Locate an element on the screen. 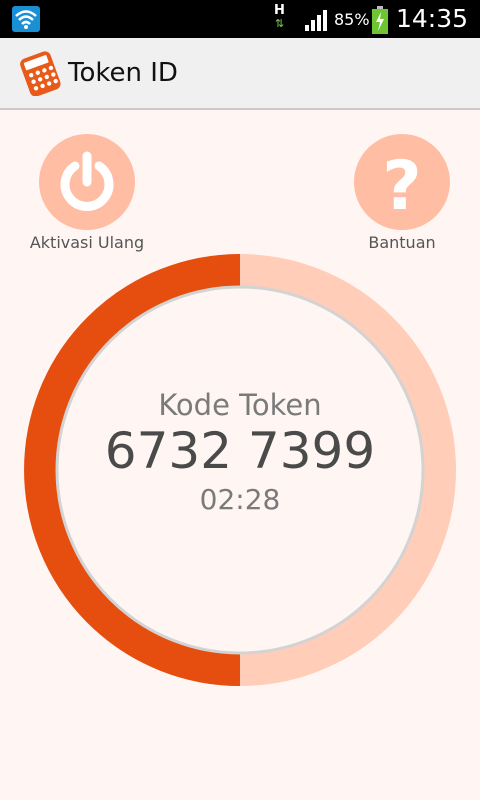 The height and width of the screenshot is (800, 480). battery-percent: 85% is located at coordinates (352, 19).